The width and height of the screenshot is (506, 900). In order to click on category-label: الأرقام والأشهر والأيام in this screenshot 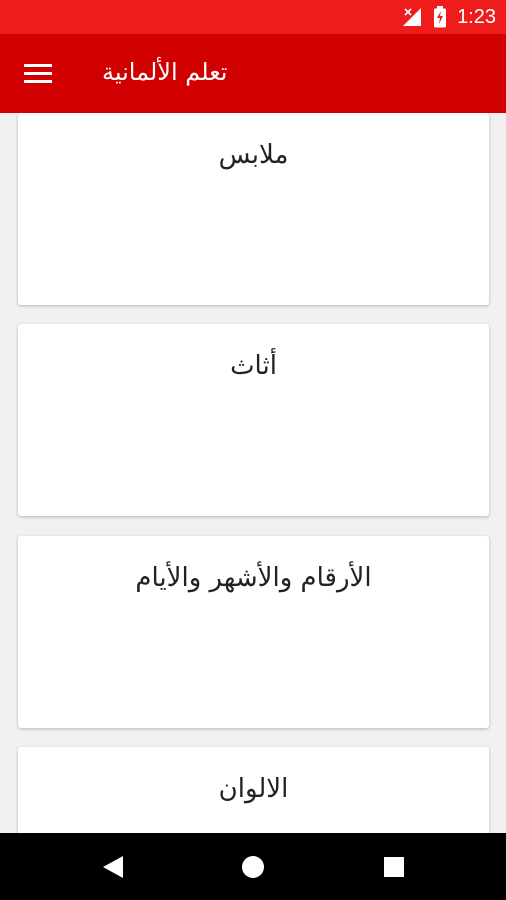, I will do `click(253, 578)`.